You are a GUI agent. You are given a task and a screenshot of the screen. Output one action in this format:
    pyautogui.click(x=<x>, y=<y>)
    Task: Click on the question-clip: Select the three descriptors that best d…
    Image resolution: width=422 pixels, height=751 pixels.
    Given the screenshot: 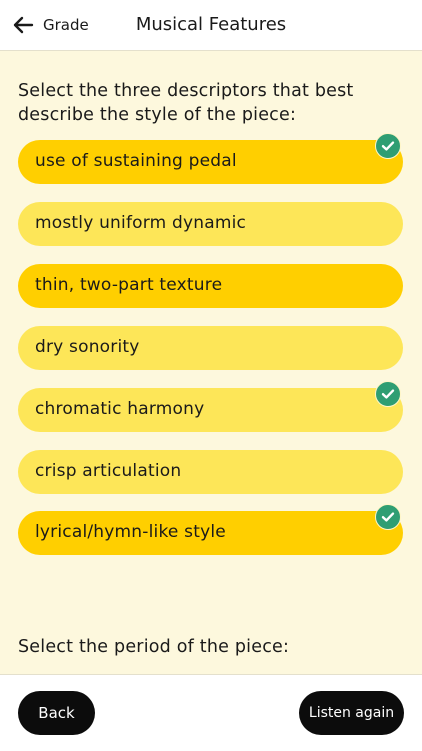 What is the action you would take?
    pyautogui.click(x=211, y=103)
    